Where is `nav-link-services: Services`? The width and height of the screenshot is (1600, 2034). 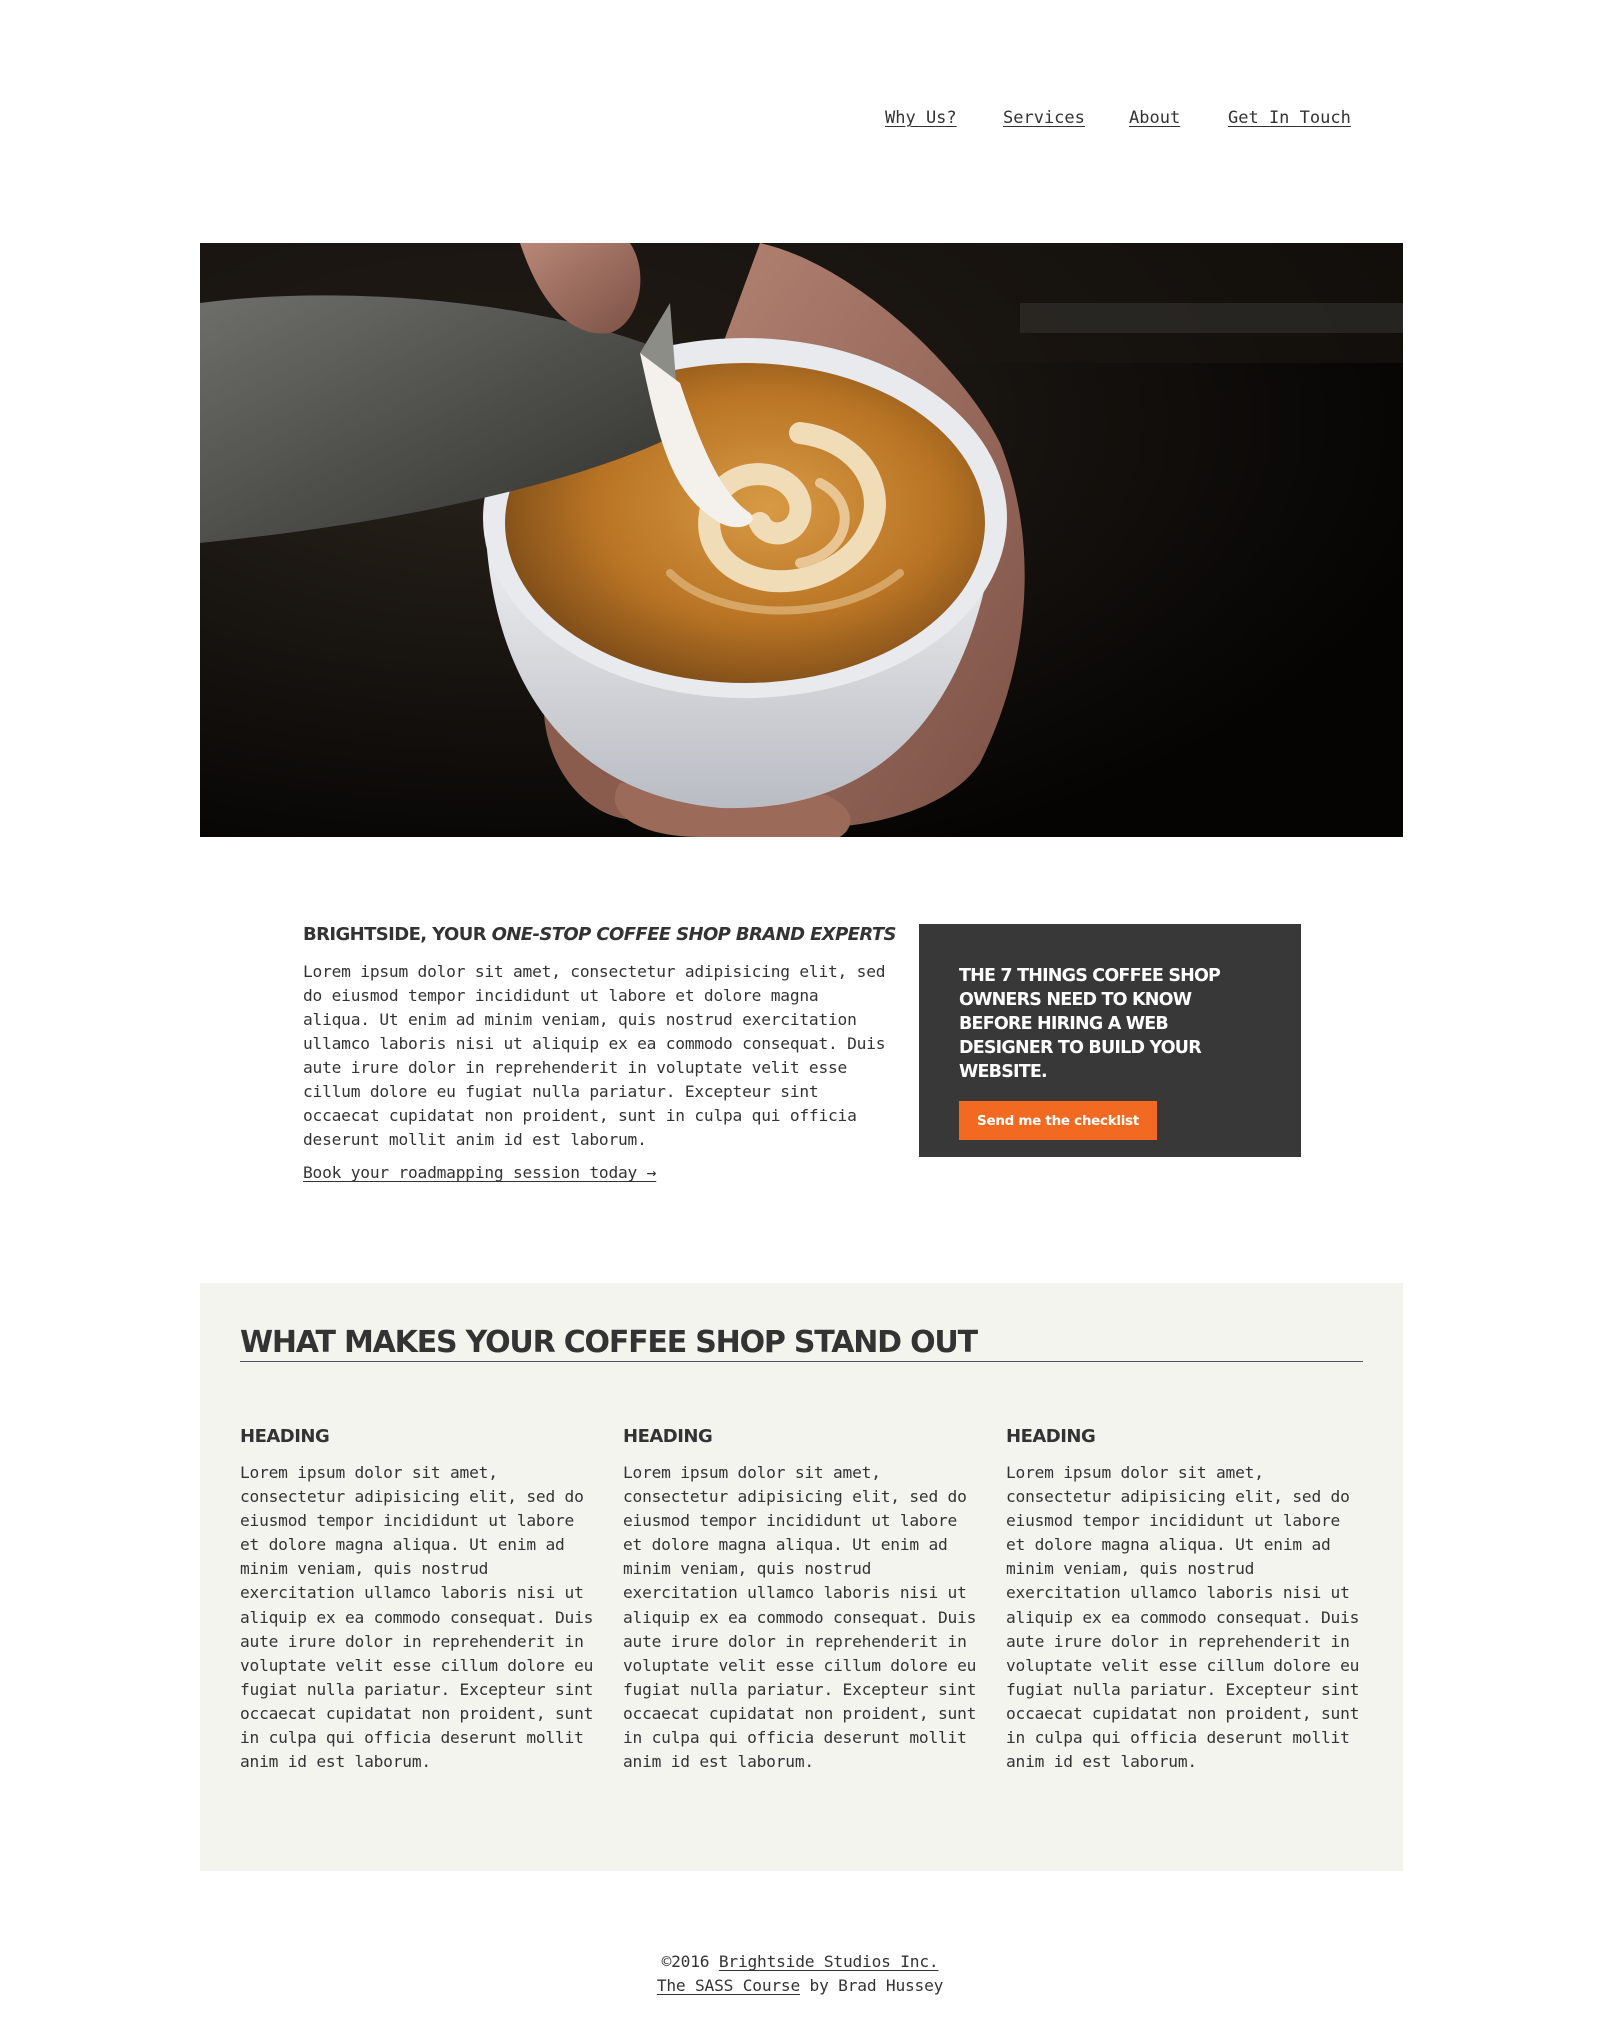 nav-link-services: Services is located at coordinates (1044, 118).